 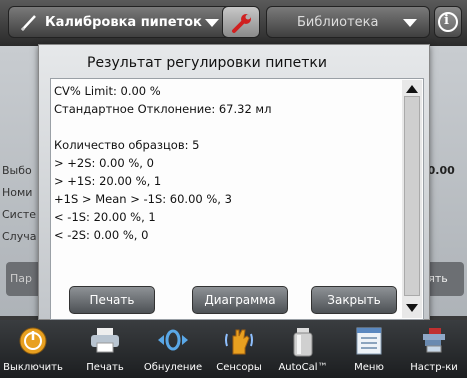 What do you see at coordinates (369, 342) in the screenshot?
I see `menu-icon` at bounding box center [369, 342].